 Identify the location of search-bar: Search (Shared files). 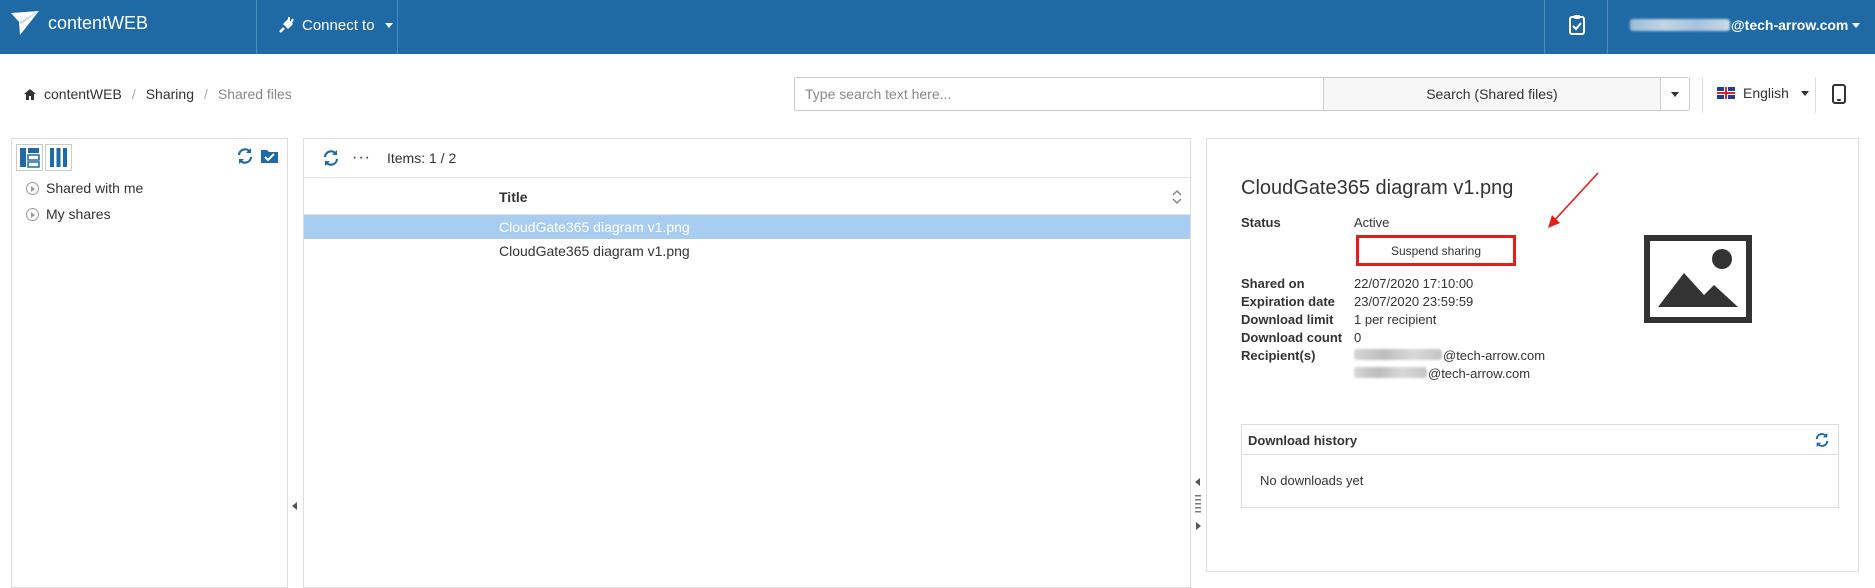
(1242, 94).